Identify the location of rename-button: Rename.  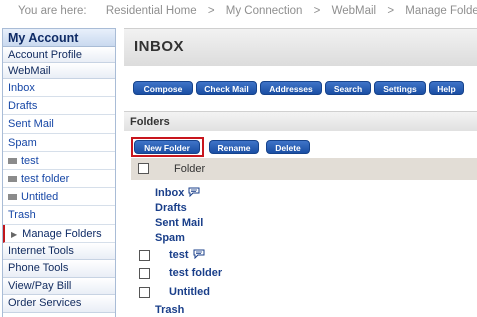
(234, 147).